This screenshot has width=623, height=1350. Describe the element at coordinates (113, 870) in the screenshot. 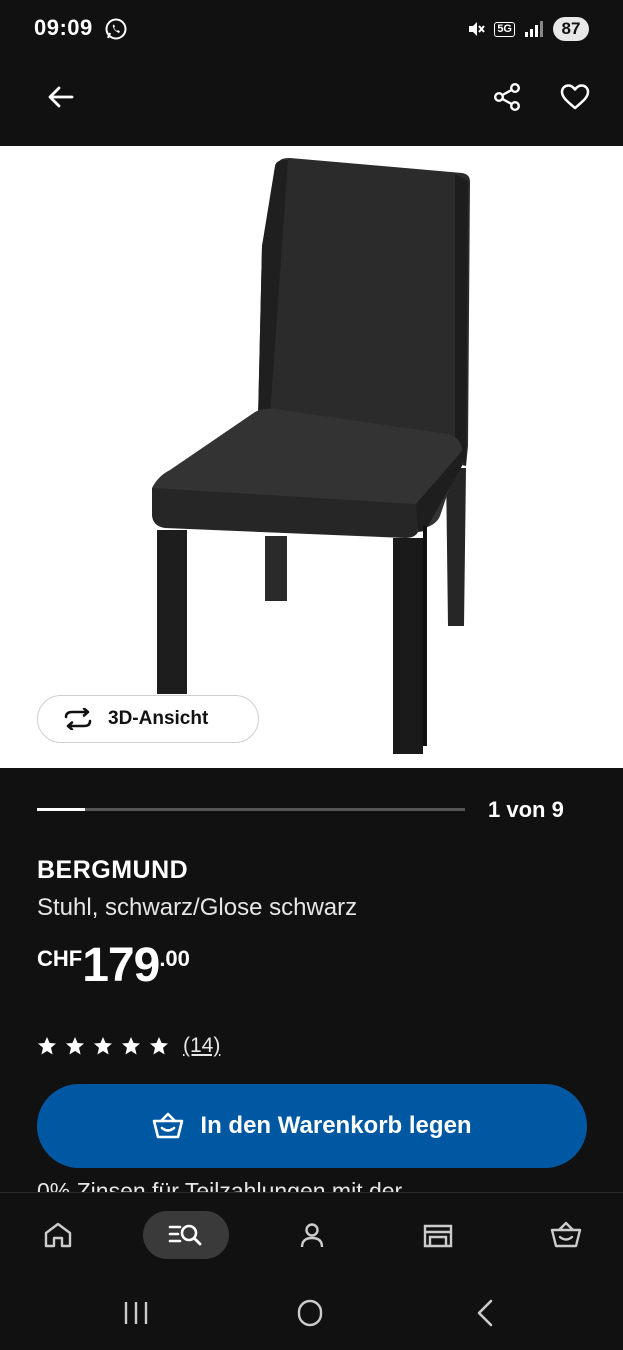

I see `product-name: BERGMUND` at that location.